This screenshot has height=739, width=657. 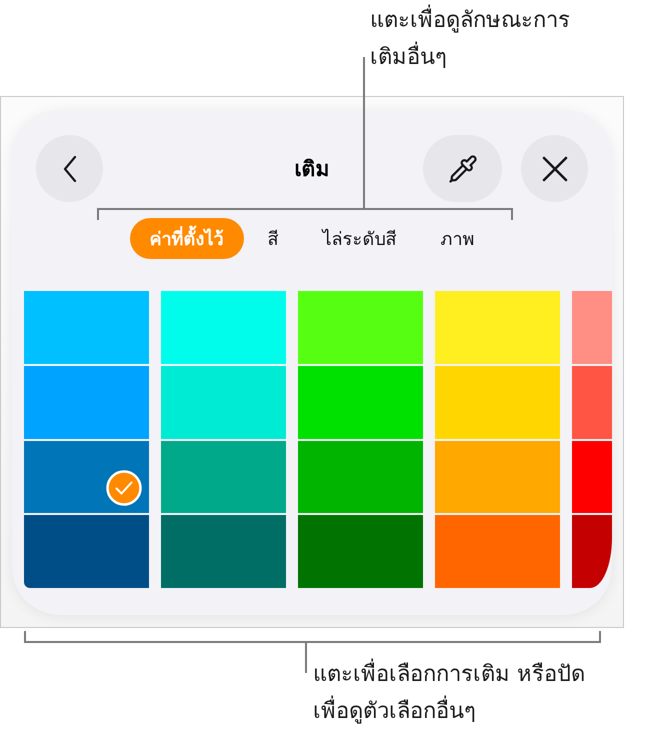 What do you see at coordinates (69, 169) in the screenshot?
I see `chevron-left-icon` at bounding box center [69, 169].